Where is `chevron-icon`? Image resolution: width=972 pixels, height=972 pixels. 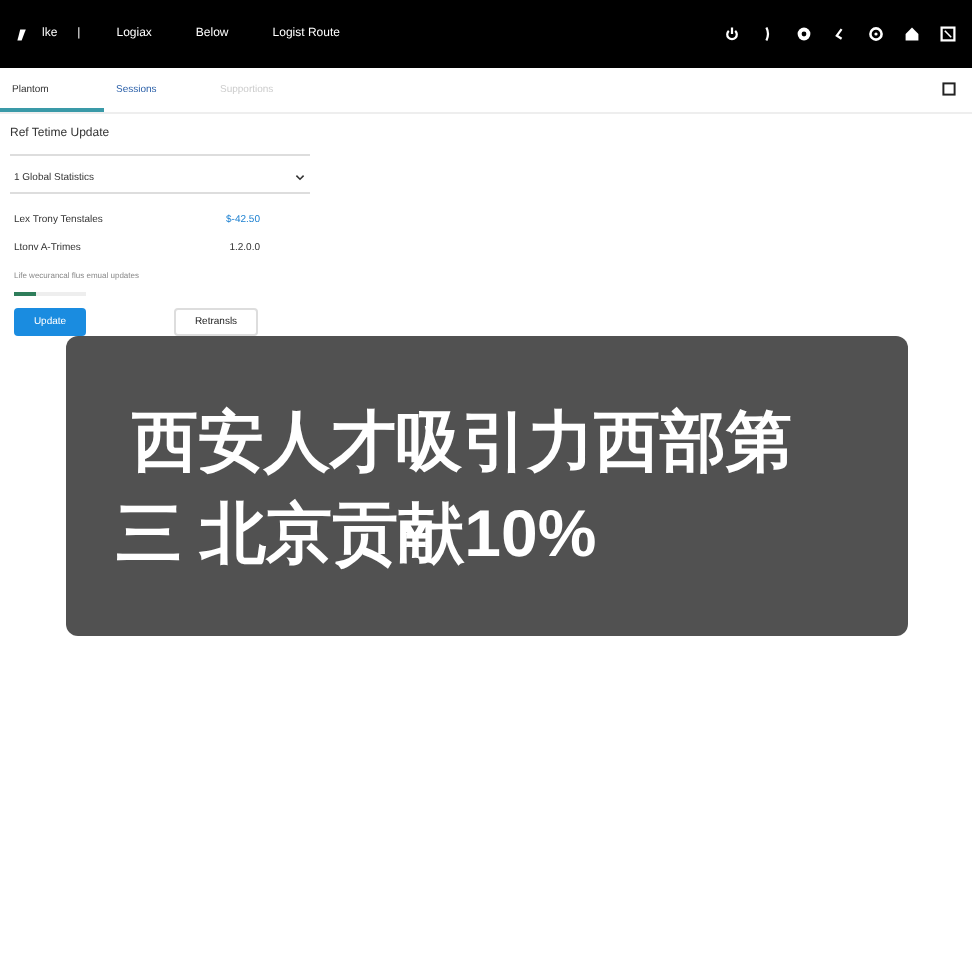
chevron-icon is located at coordinates (300, 178).